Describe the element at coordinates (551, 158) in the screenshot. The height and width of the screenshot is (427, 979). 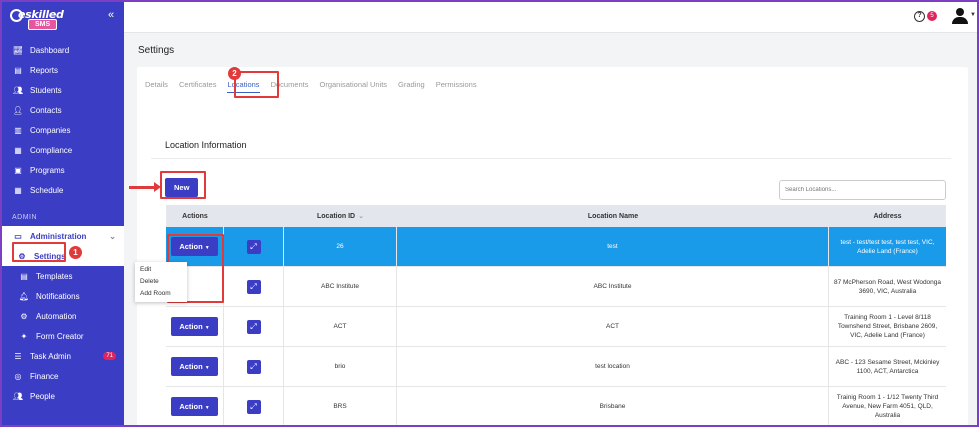
I see `divider` at that location.